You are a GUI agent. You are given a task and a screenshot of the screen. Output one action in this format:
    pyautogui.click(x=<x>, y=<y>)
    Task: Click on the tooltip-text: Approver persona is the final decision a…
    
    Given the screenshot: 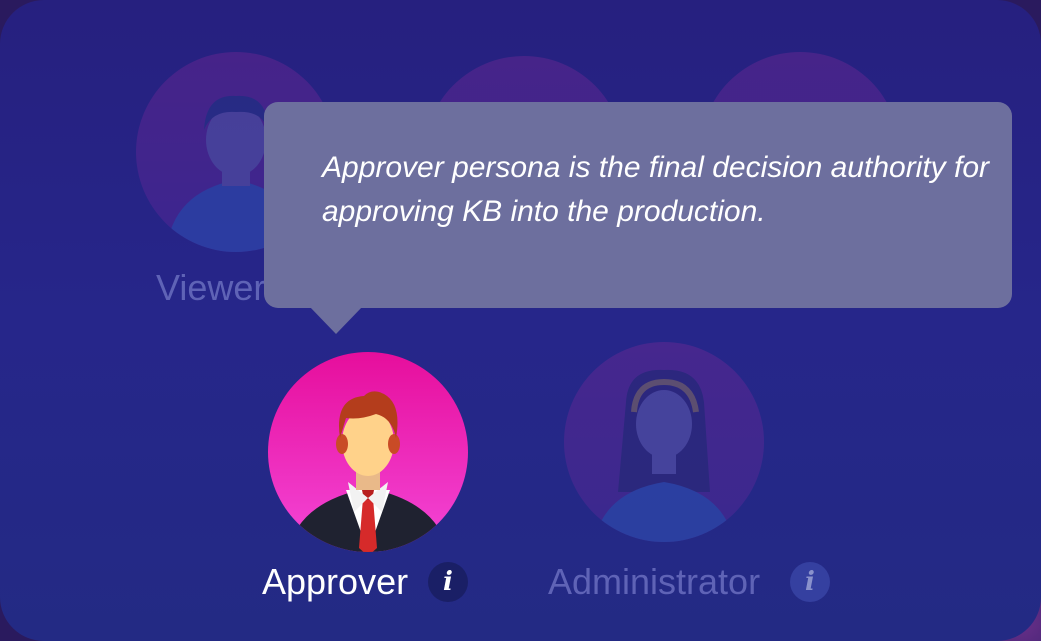 What is the action you would take?
    pyautogui.click(x=656, y=189)
    